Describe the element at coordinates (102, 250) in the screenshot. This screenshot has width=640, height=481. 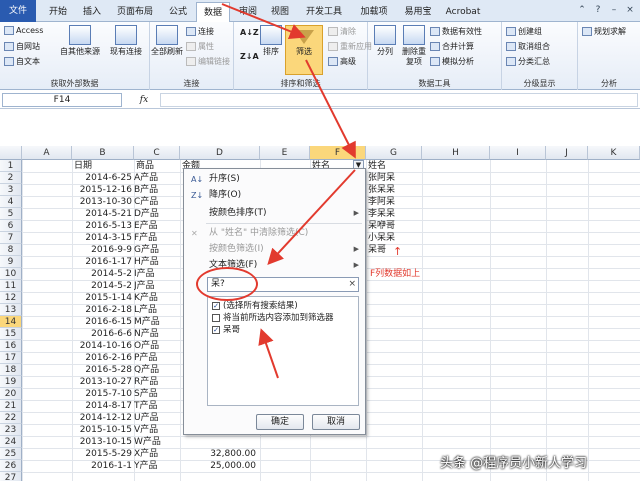
I see `cell-date: 2016-9-9` at that location.